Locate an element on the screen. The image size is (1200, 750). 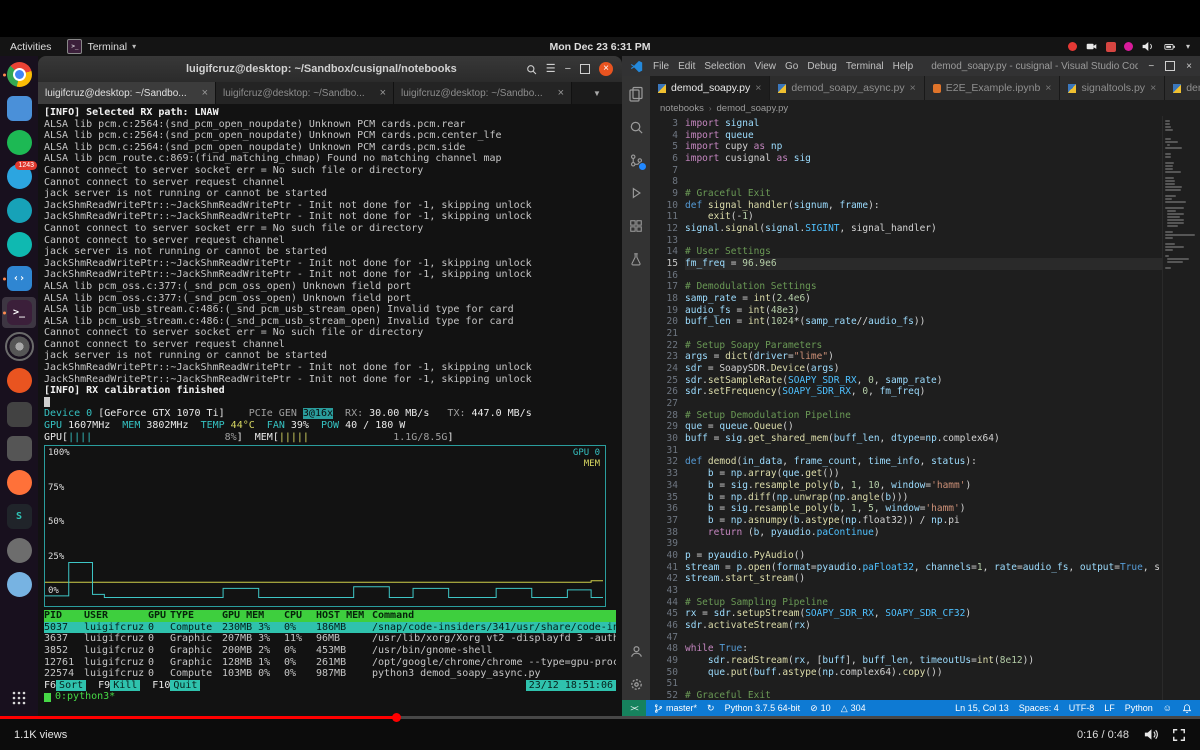
activity-explorer-icon is located at coordinates (636, 94).